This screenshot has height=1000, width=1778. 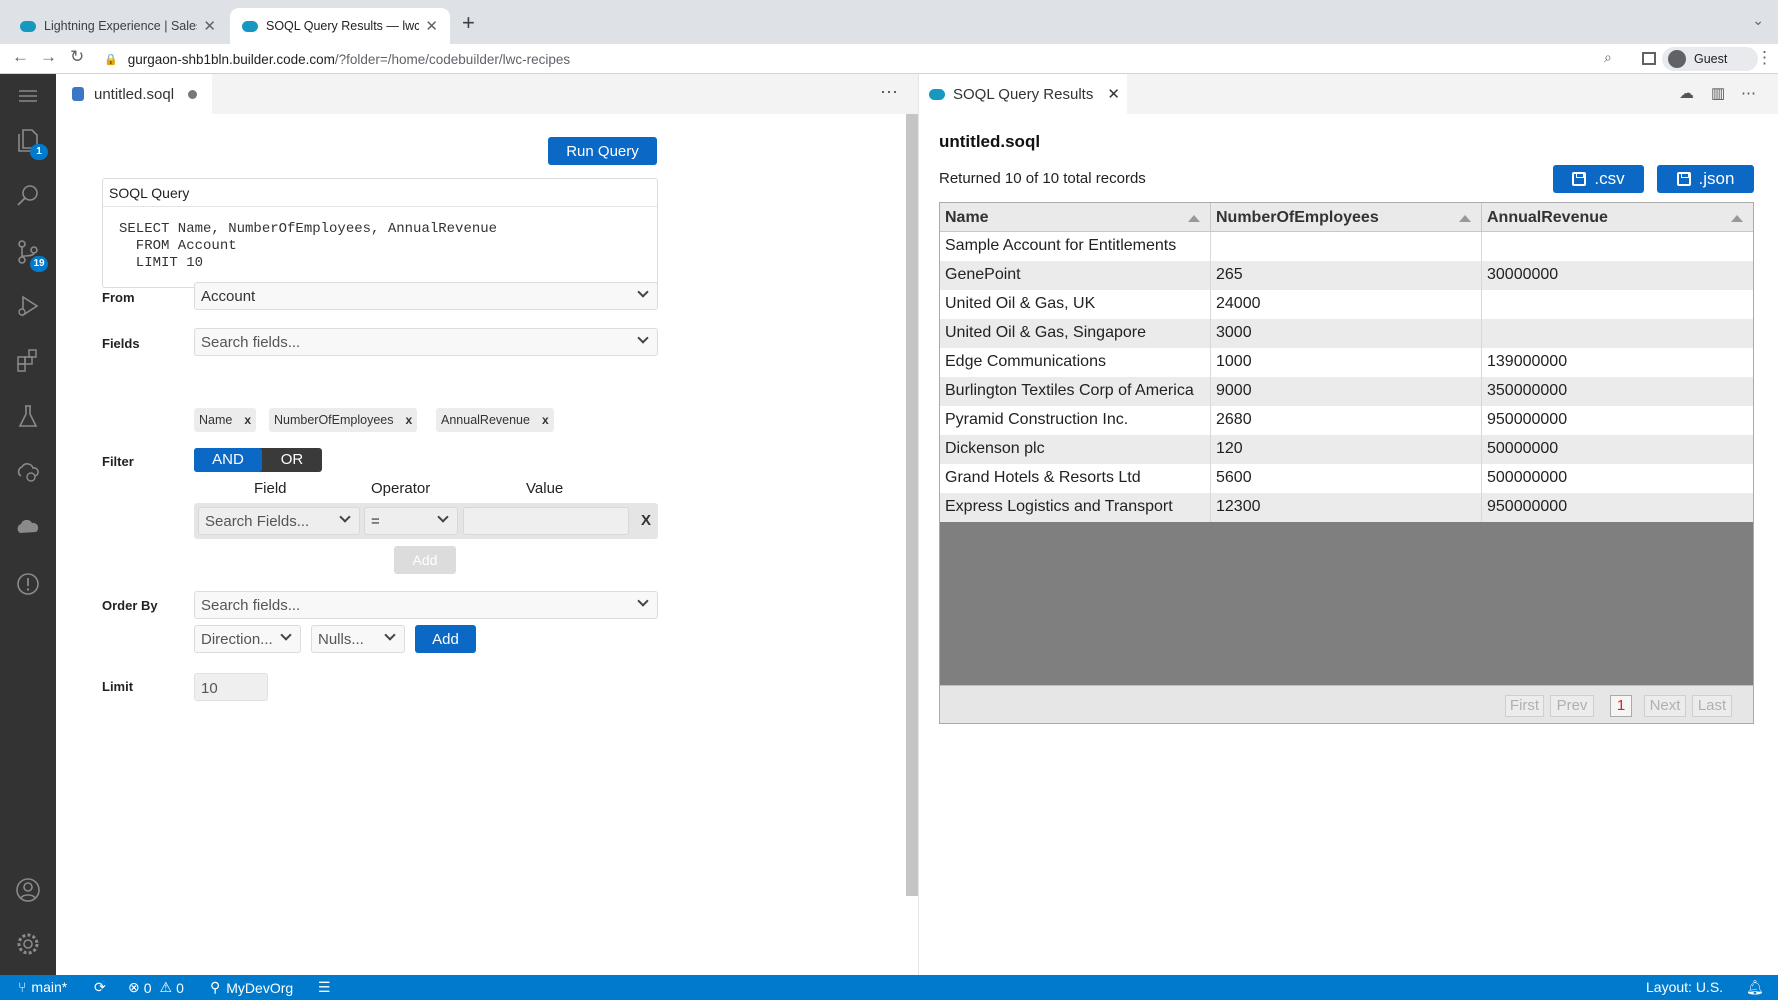 I want to click on unsaved-dot-icon, so click(x=193, y=94).